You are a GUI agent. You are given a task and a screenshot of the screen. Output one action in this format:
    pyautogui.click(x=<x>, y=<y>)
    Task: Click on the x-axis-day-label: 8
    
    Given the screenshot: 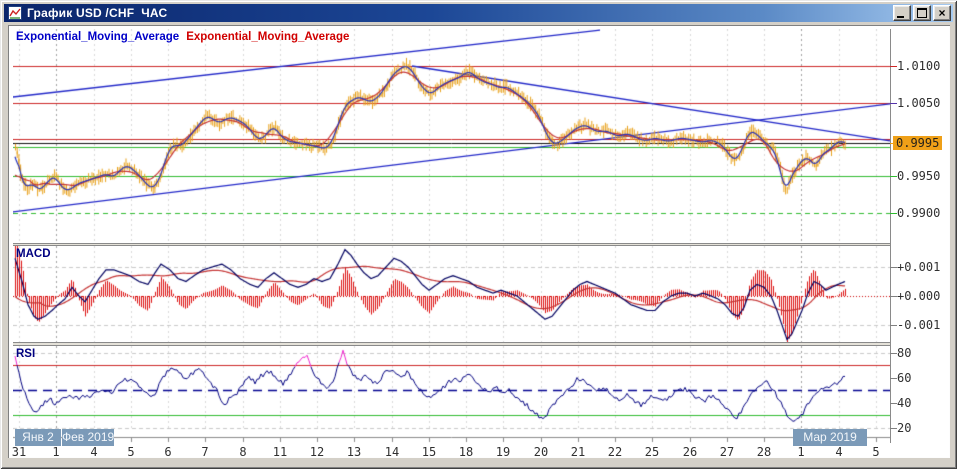 What is the action you would take?
    pyautogui.click(x=243, y=452)
    